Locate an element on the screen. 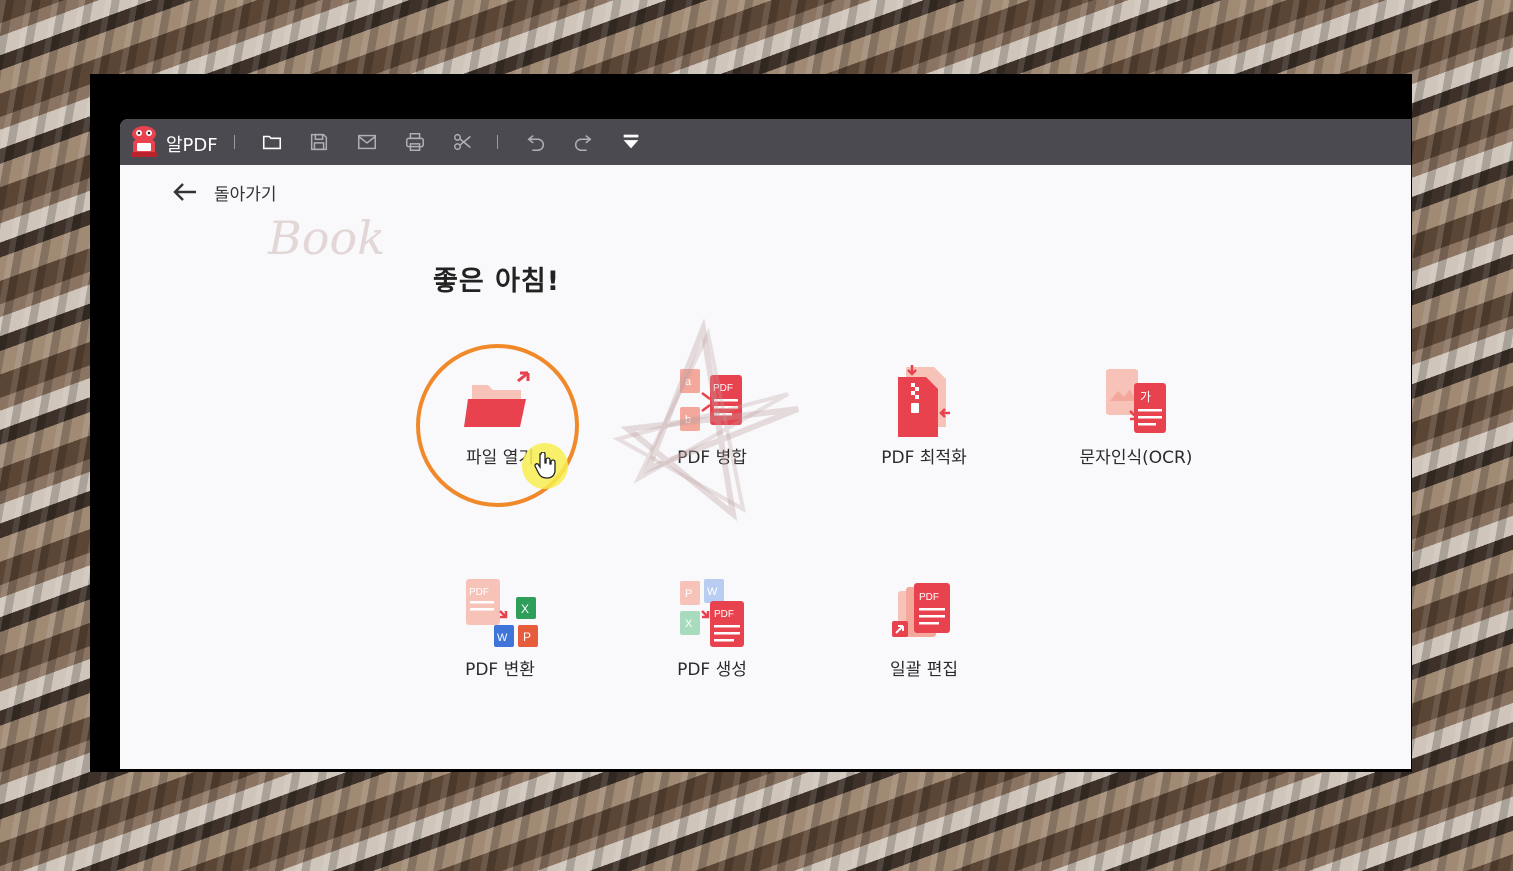  tile-convert-pdf: PDF X W P PDF 변환 is located at coordinates (500, 635).